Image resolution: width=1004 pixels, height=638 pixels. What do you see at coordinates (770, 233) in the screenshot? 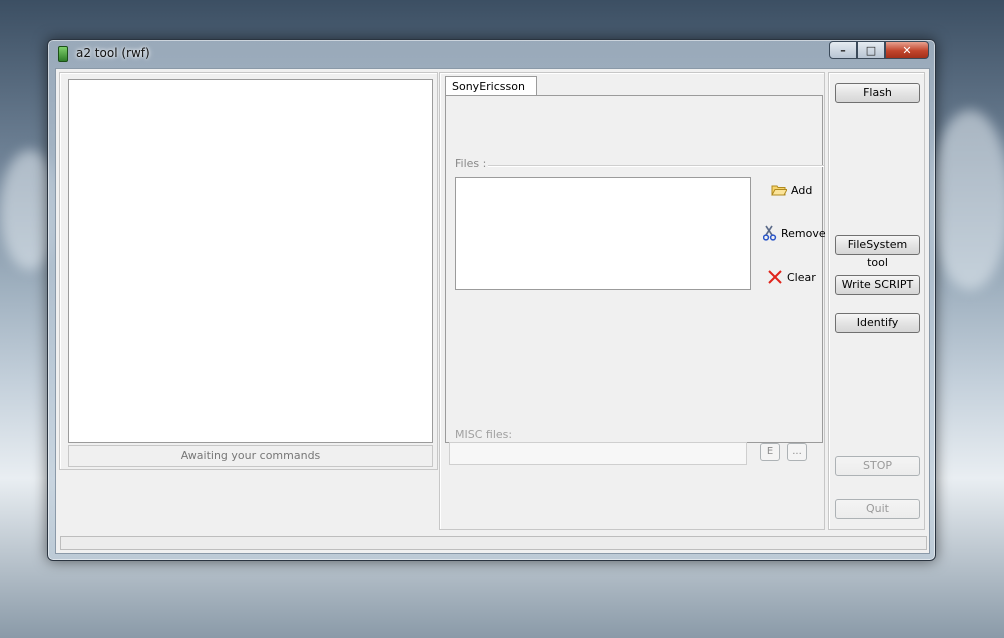
I see `scissors-icon` at bounding box center [770, 233].